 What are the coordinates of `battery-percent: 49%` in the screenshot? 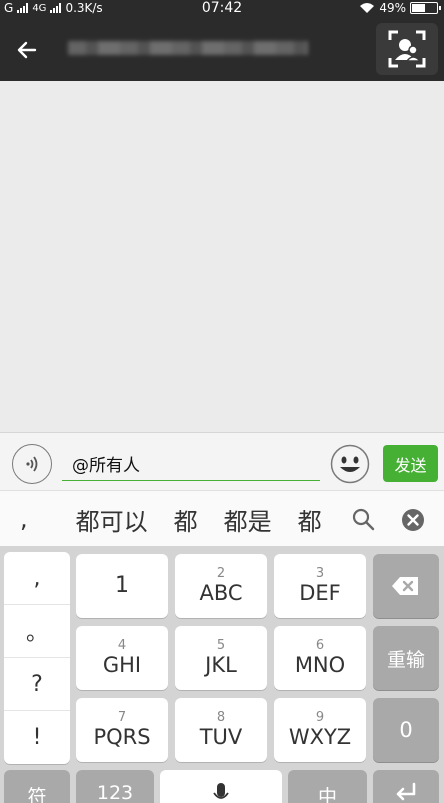 It's located at (392, 8).